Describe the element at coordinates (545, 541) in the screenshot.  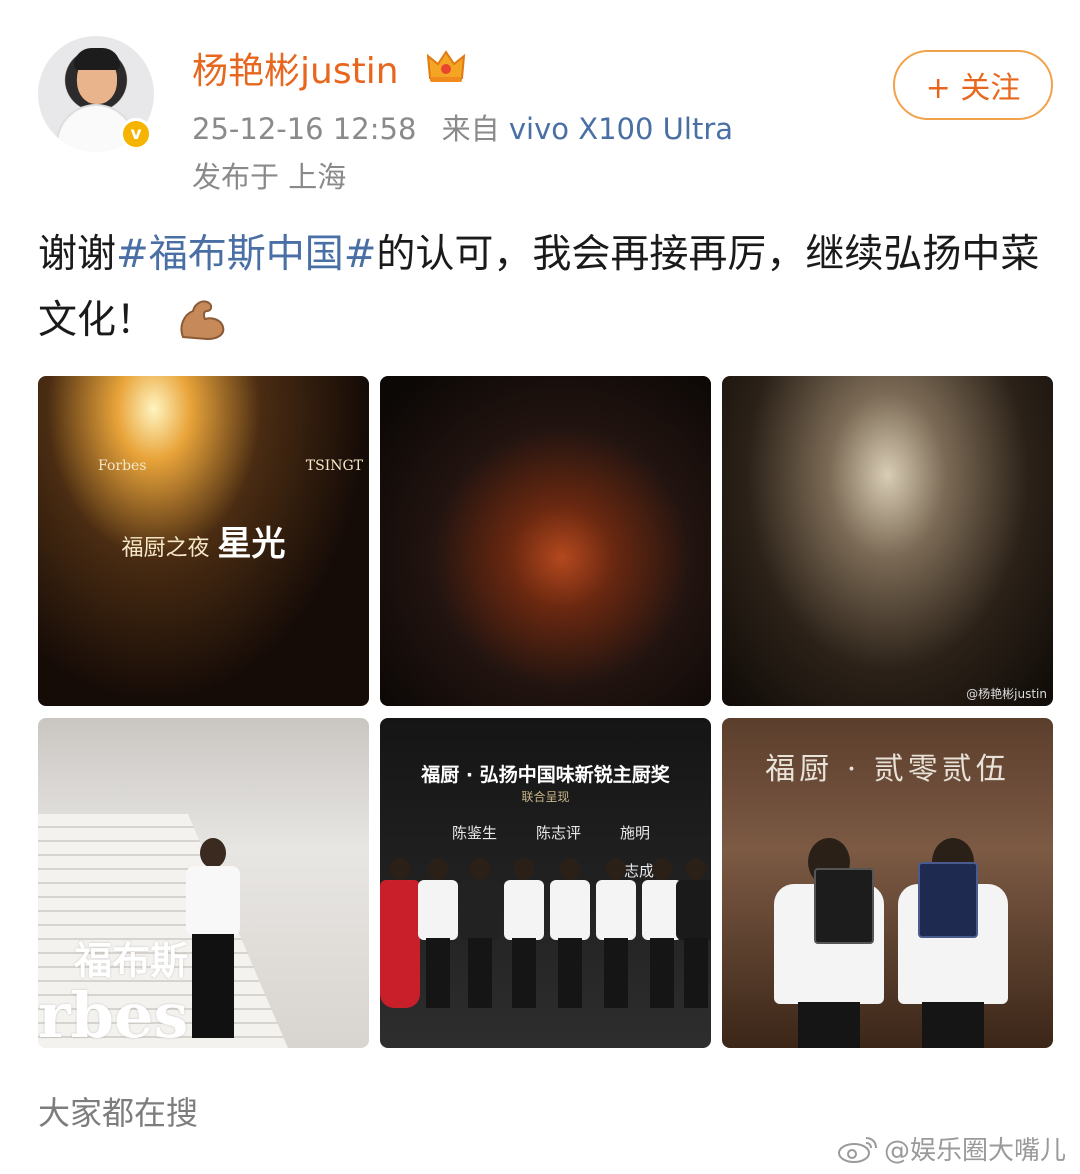
I see `image-table-flowers` at that location.